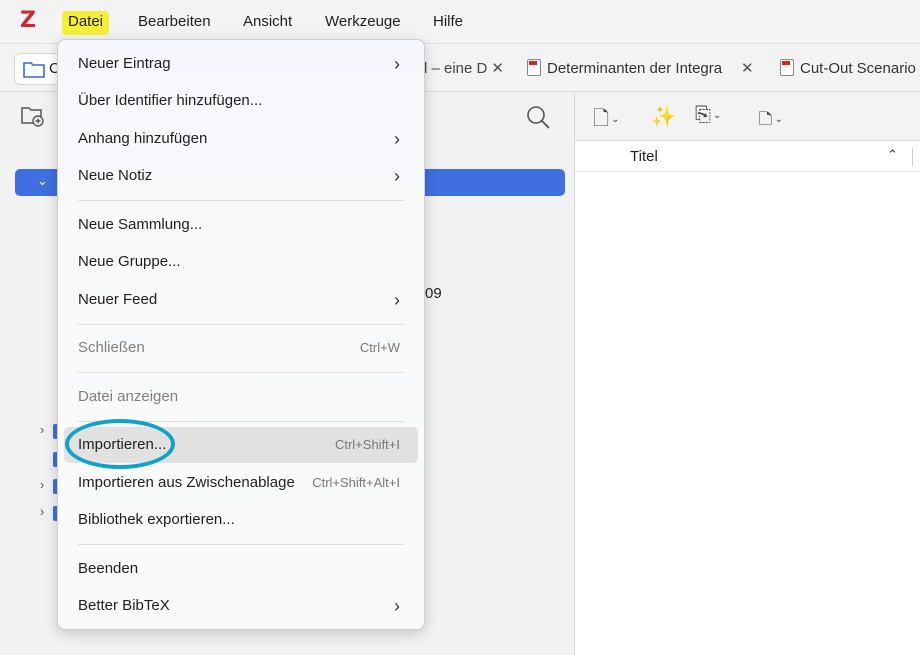  What do you see at coordinates (635, 68) in the screenshot?
I see `tab-label: Determinanten der Integra` at bounding box center [635, 68].